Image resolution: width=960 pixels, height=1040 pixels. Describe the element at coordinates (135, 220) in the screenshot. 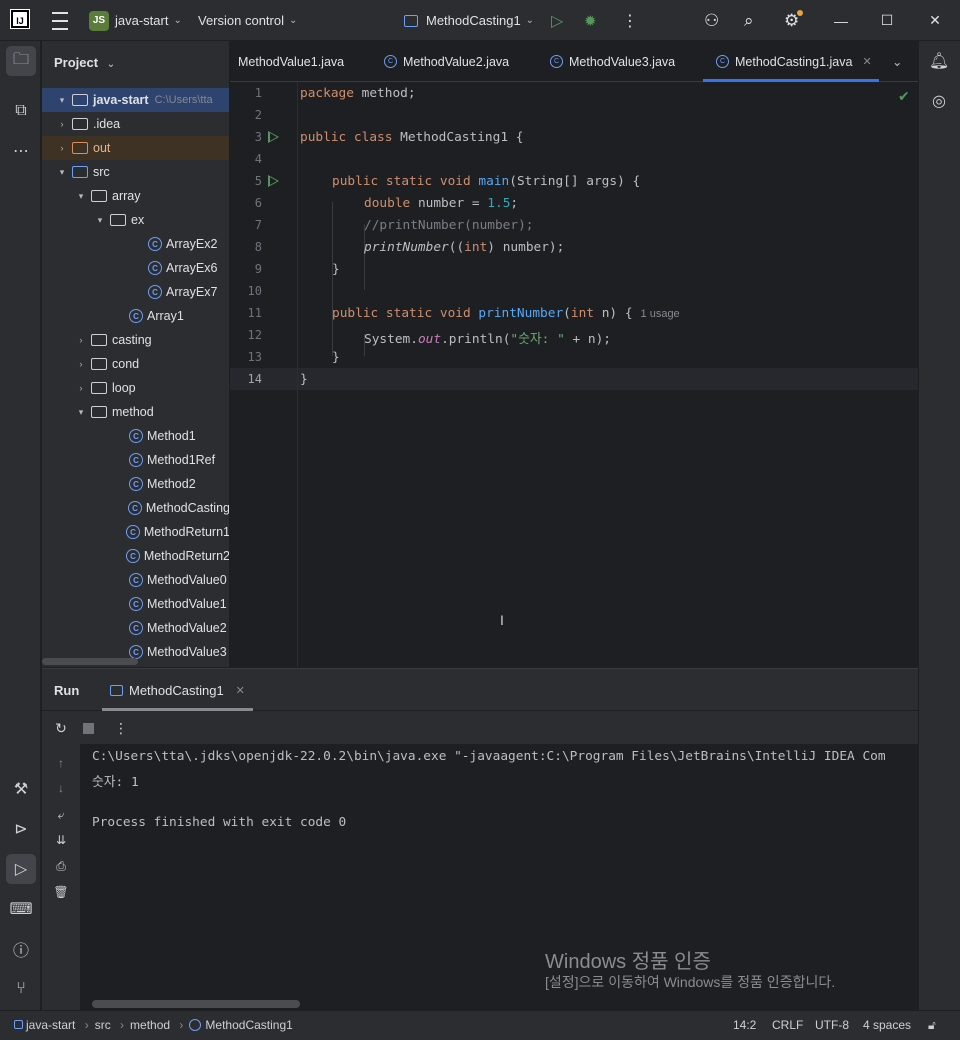

I see `tree-item-ex: ▾ ex` at that location.